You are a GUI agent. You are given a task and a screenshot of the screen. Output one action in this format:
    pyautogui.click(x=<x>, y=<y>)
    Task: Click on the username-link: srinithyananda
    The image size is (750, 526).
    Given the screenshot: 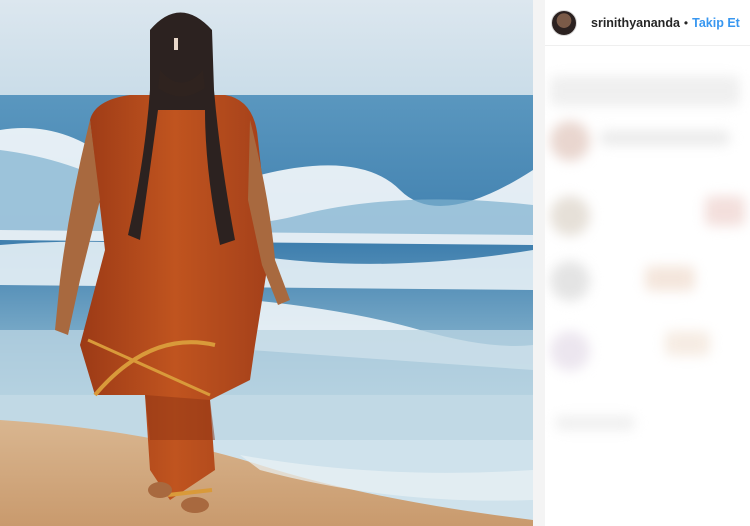 What is the action you would take?
    pyautogui.click(x=635, y=23)
    